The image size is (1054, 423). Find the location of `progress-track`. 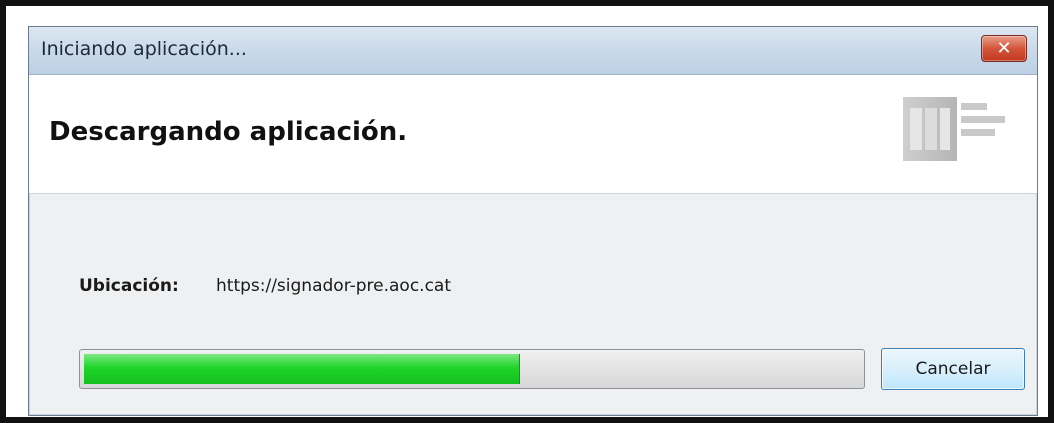

progress-track is located at coordinates (472, 369).